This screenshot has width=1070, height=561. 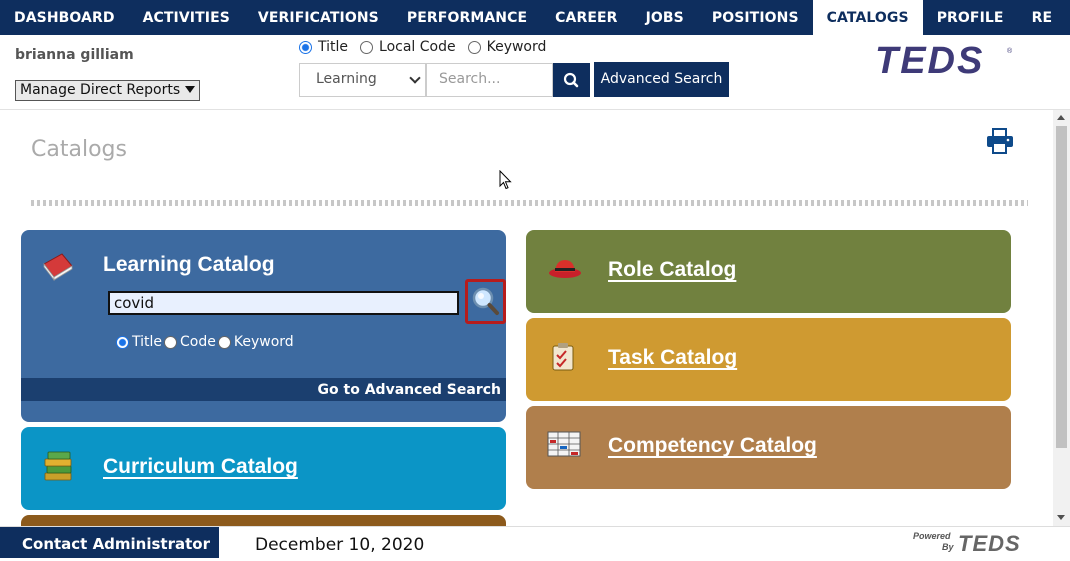 What do you see at coordinates (200, 467) in the screenshot?
I see `curriculum-catalog-link: Curriculum Catalog` at bounding box center [200, 467].